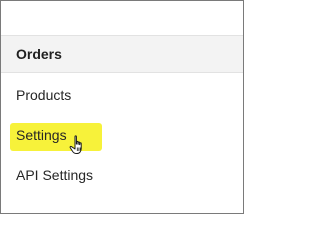  Describe the element at coordinates (122, 18) in the screenshot. I see `panel-top-space` at that location.